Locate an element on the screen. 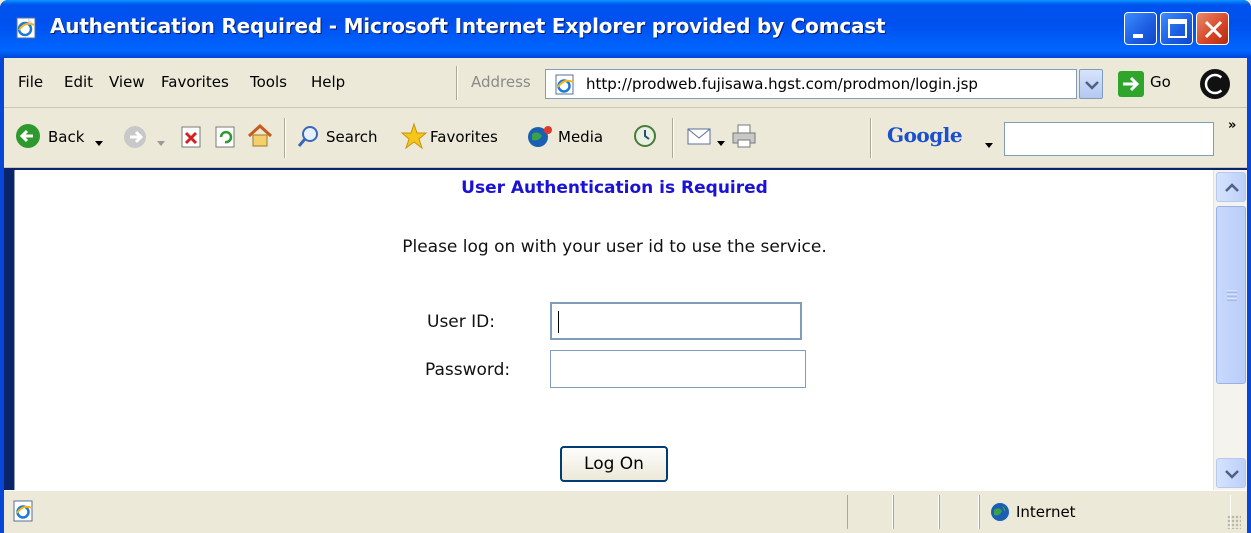  search-icon is located at coordinates (309, 138).